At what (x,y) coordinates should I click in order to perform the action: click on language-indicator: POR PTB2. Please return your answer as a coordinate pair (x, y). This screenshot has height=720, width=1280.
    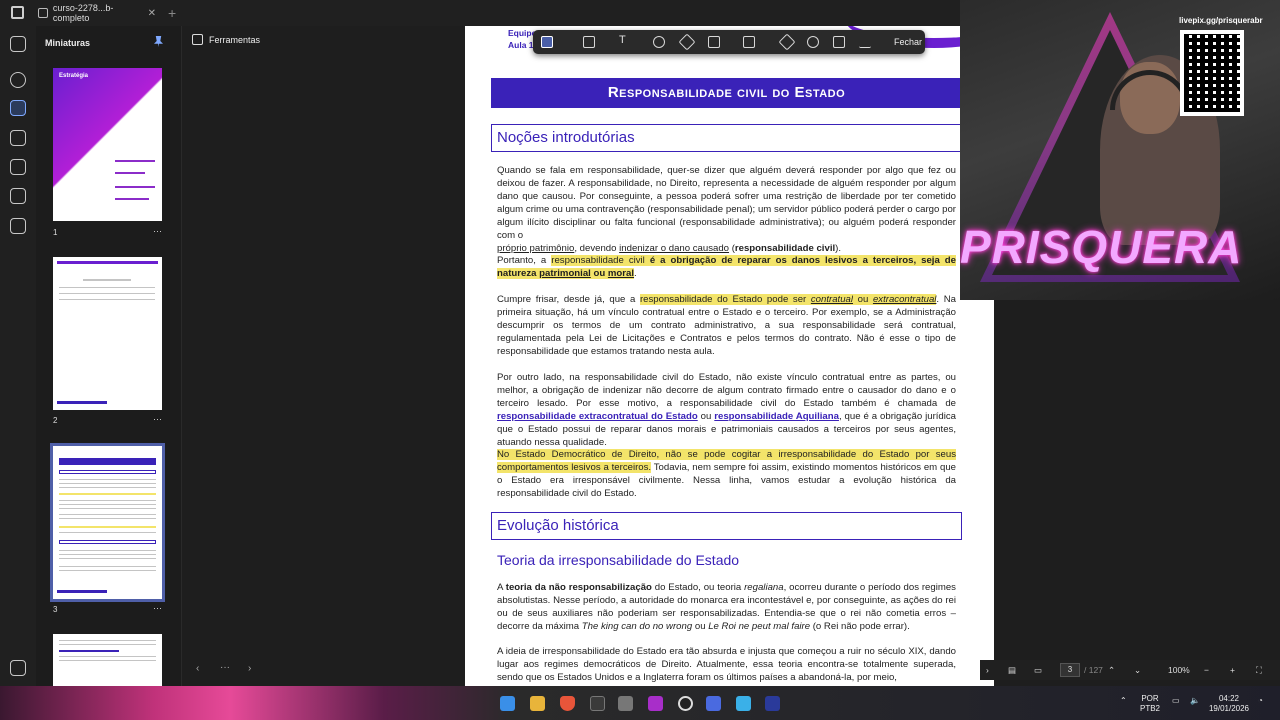
    Looking at the image, I should click on (1150, 704).